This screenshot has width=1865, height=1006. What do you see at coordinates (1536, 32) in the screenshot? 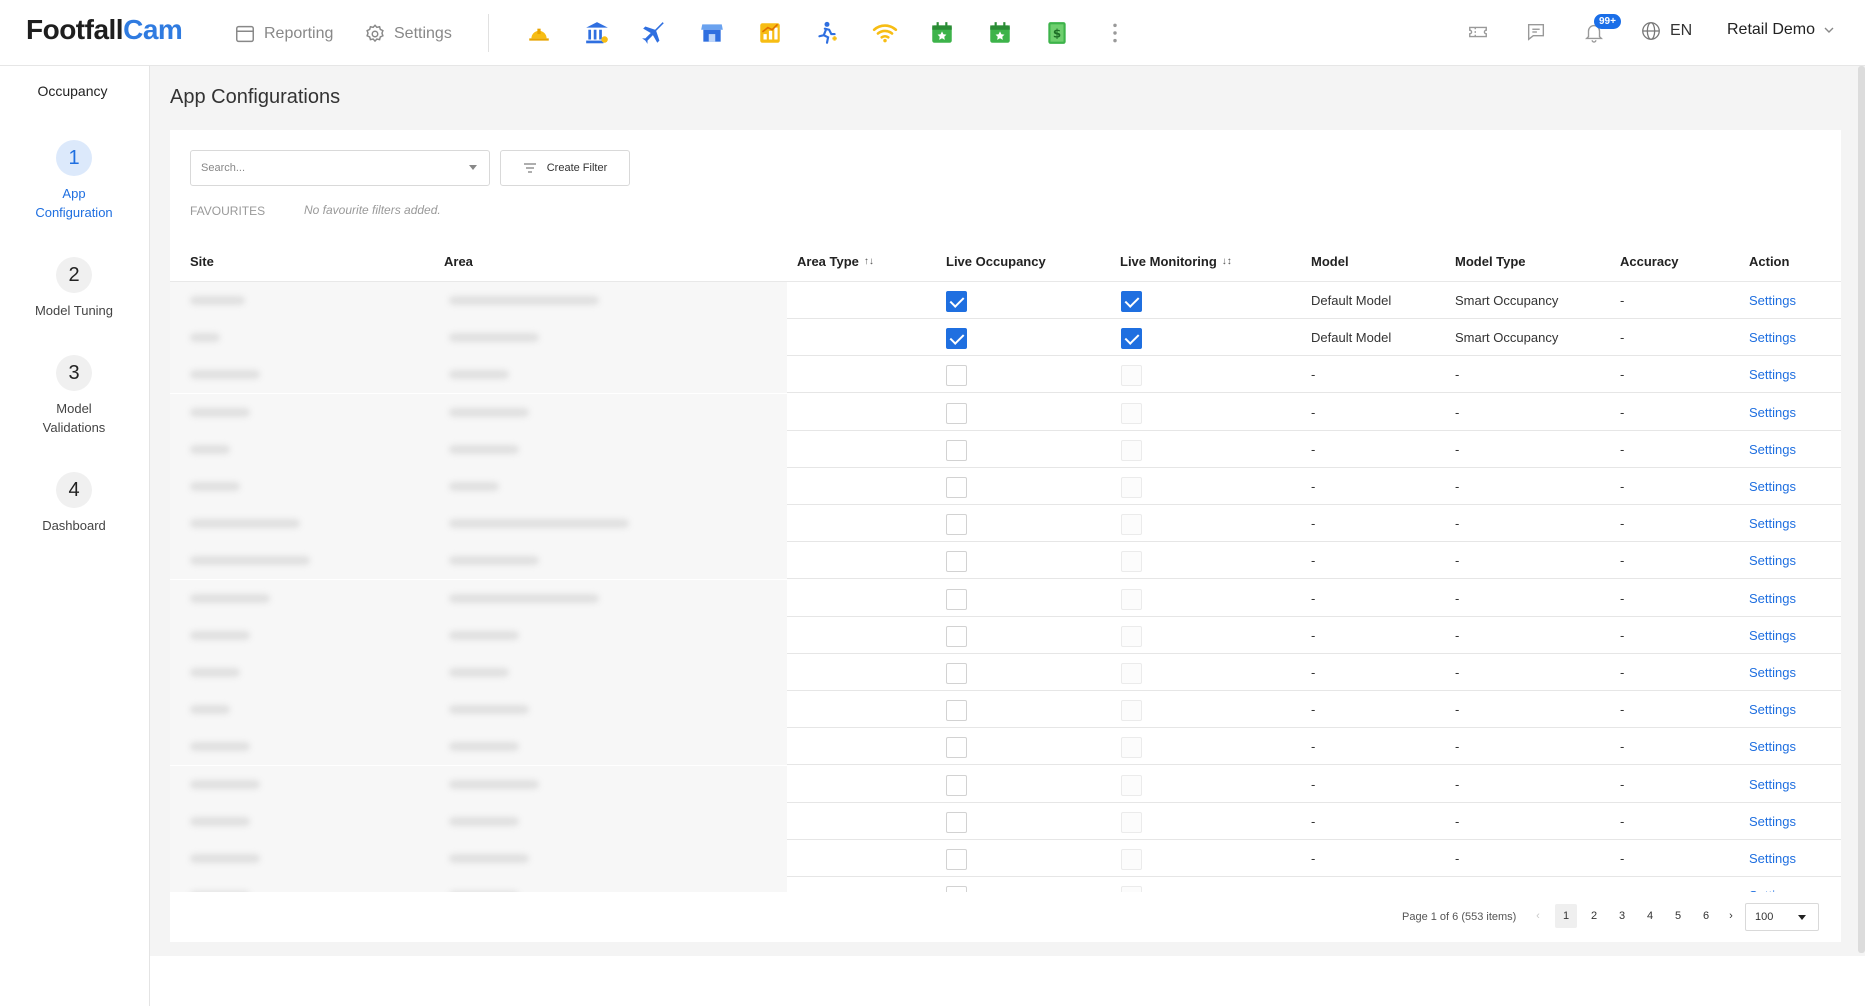
I see `chat-icon` at bounding box center [1536, 32].